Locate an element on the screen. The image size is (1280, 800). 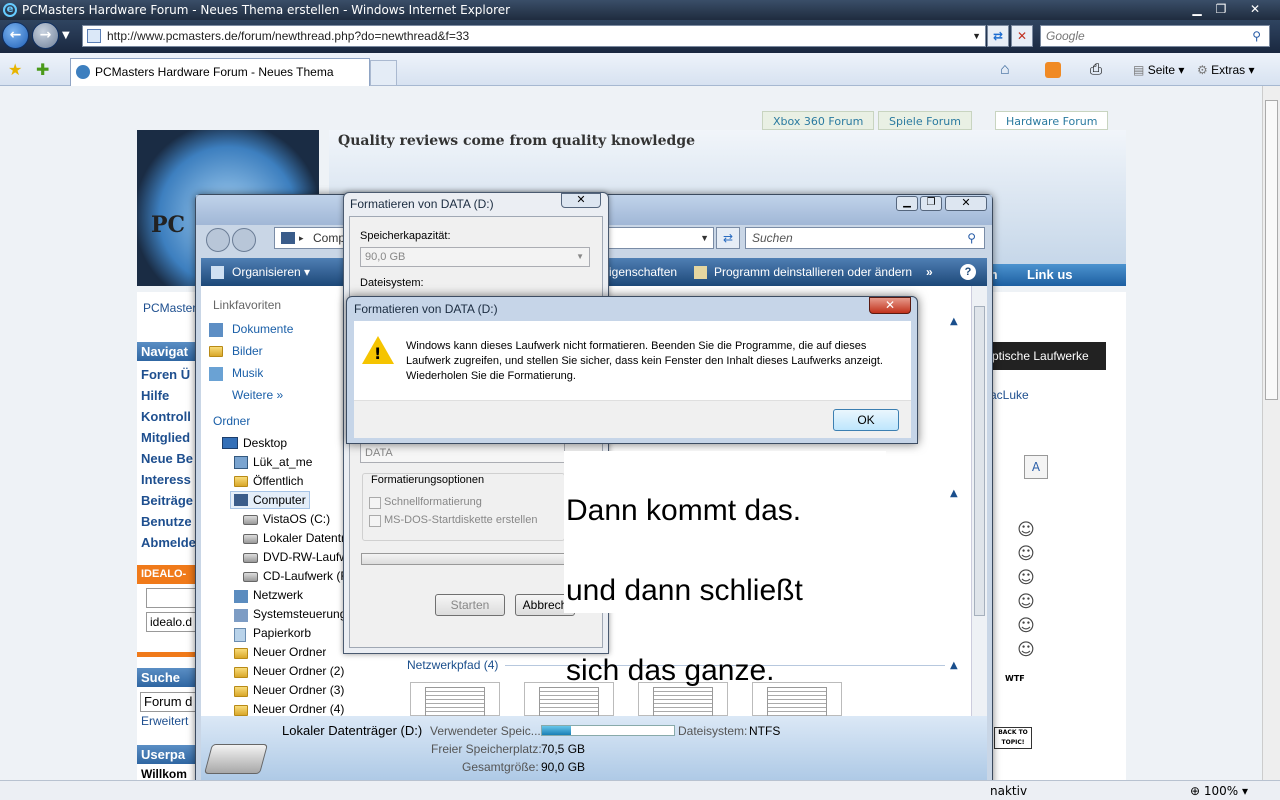
quick-format-checkbox is located at coordinates (375, 503).